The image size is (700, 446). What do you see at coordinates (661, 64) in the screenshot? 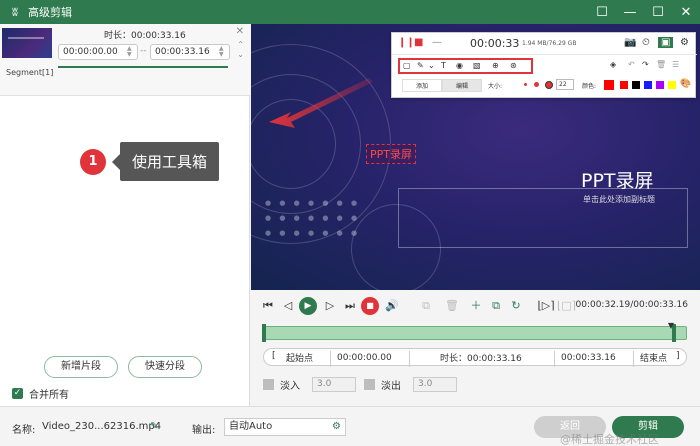
I see `delete-icon: 🗑` at bounding box center [661, 64].